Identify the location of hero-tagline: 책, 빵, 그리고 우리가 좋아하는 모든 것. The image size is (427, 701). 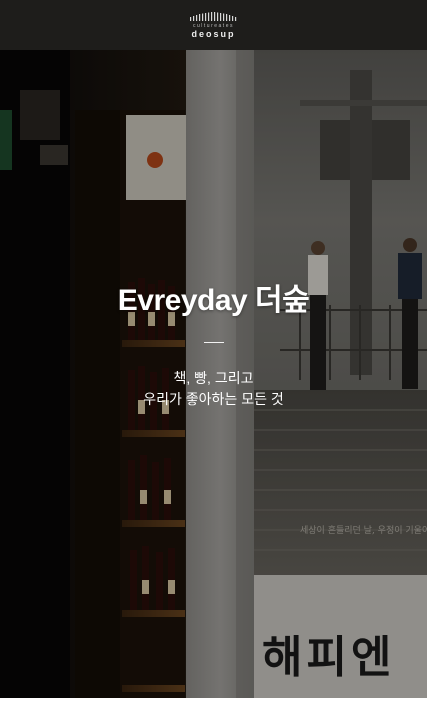
(213, 389).